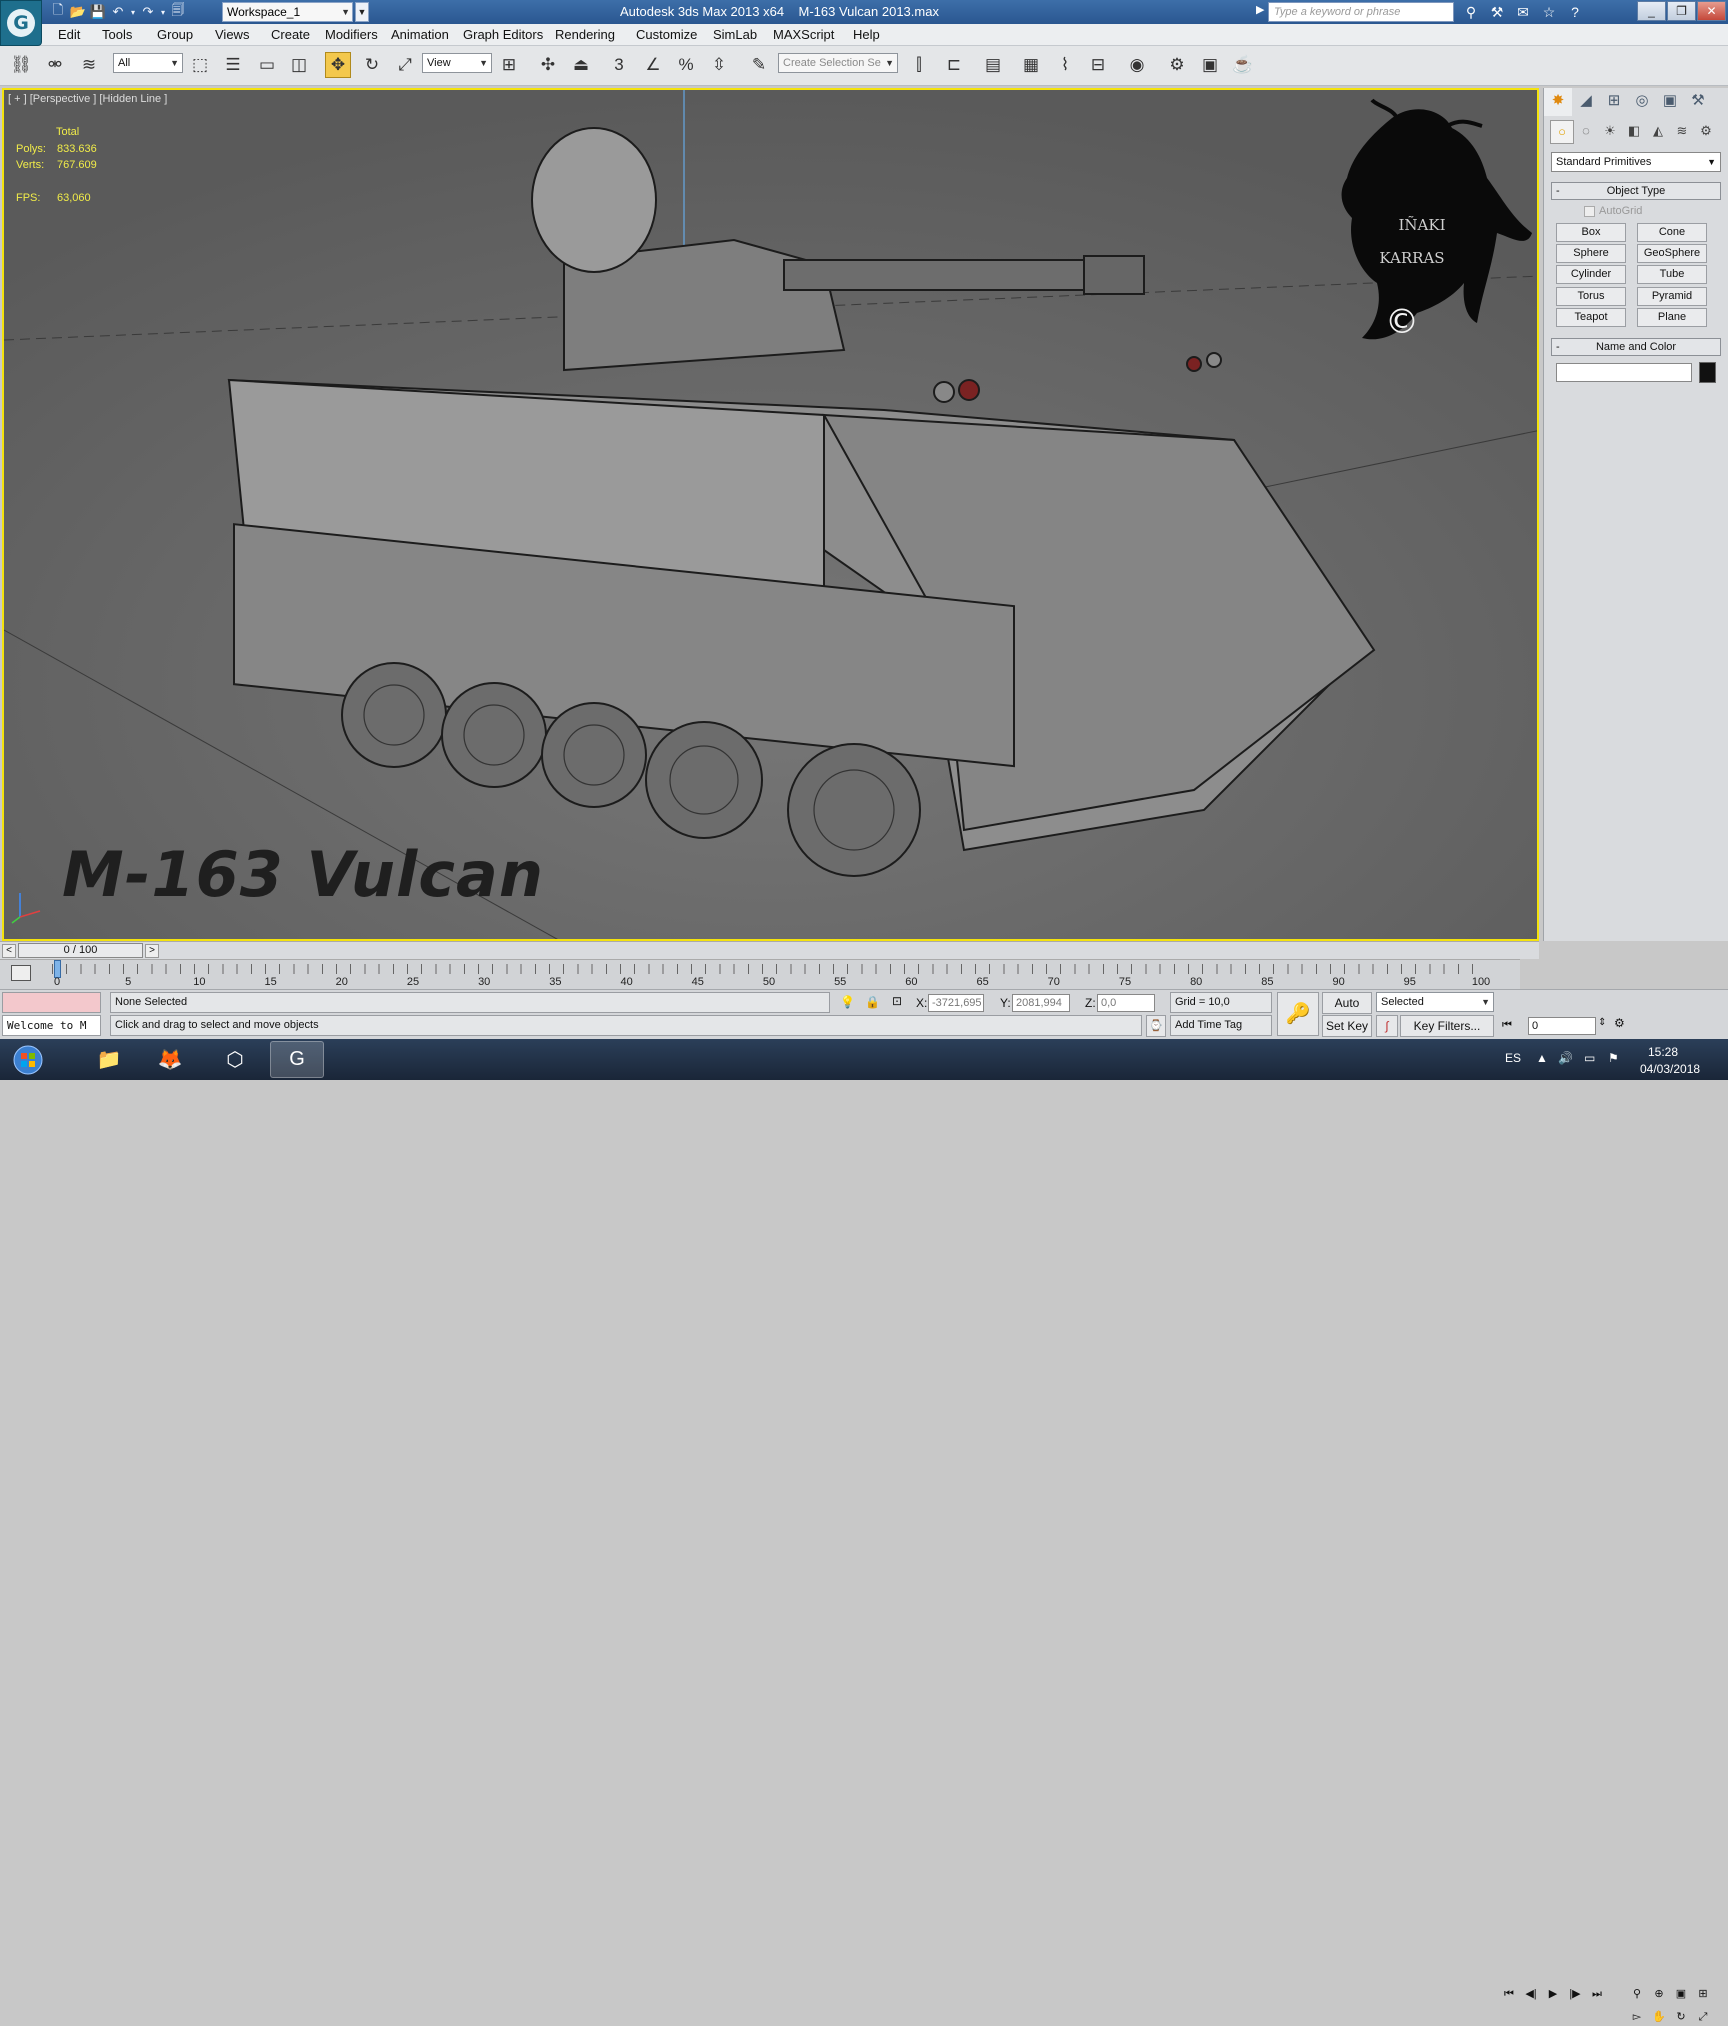  I want to click on pyramid-button: Pyramid, so click(1672, 296).